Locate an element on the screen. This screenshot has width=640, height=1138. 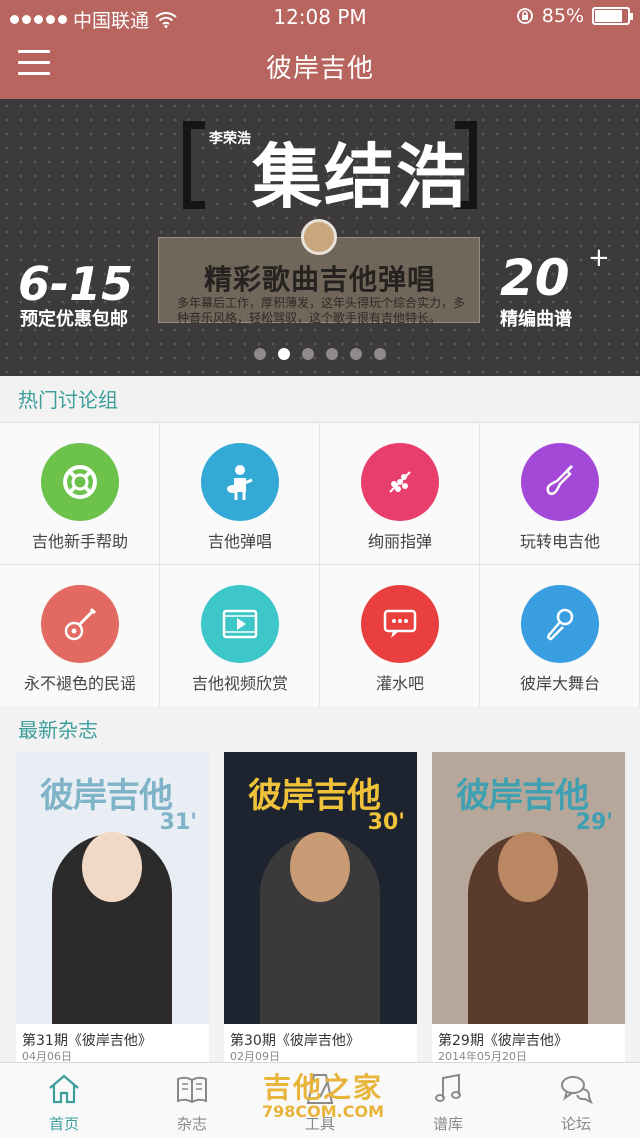
magazine-cover: 彼岸吉他 30' is located at coordinates (320, 888).